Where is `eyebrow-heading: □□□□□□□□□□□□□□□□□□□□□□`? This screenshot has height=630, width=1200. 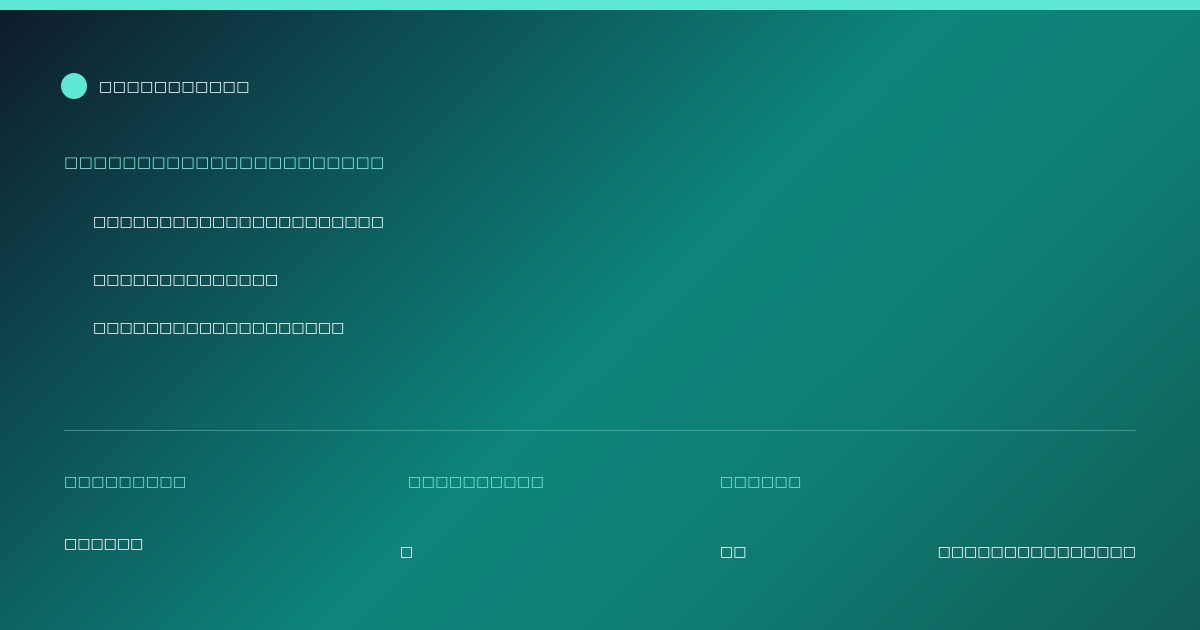
eyebrow-heading: □□□□□□□□□□□□□□□□□□□□□□ is located at coordinates (224, 162).